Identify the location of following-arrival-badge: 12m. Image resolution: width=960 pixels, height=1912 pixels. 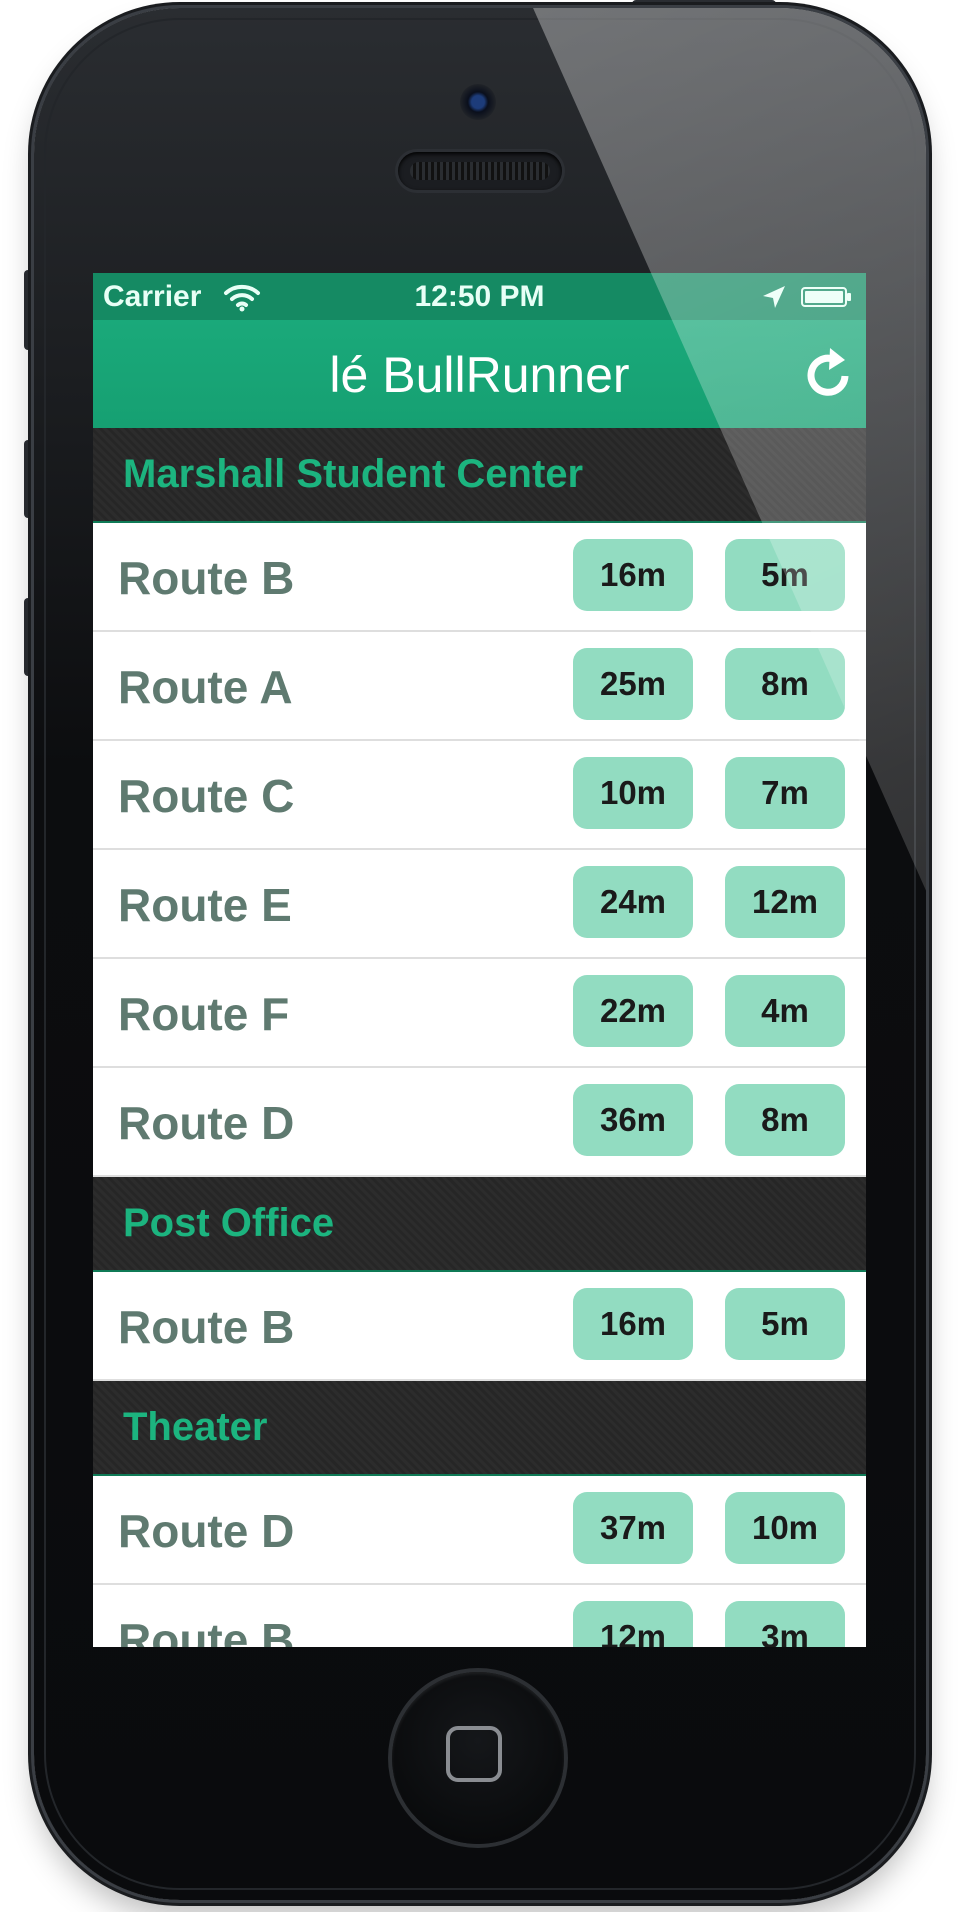
(785, 902).